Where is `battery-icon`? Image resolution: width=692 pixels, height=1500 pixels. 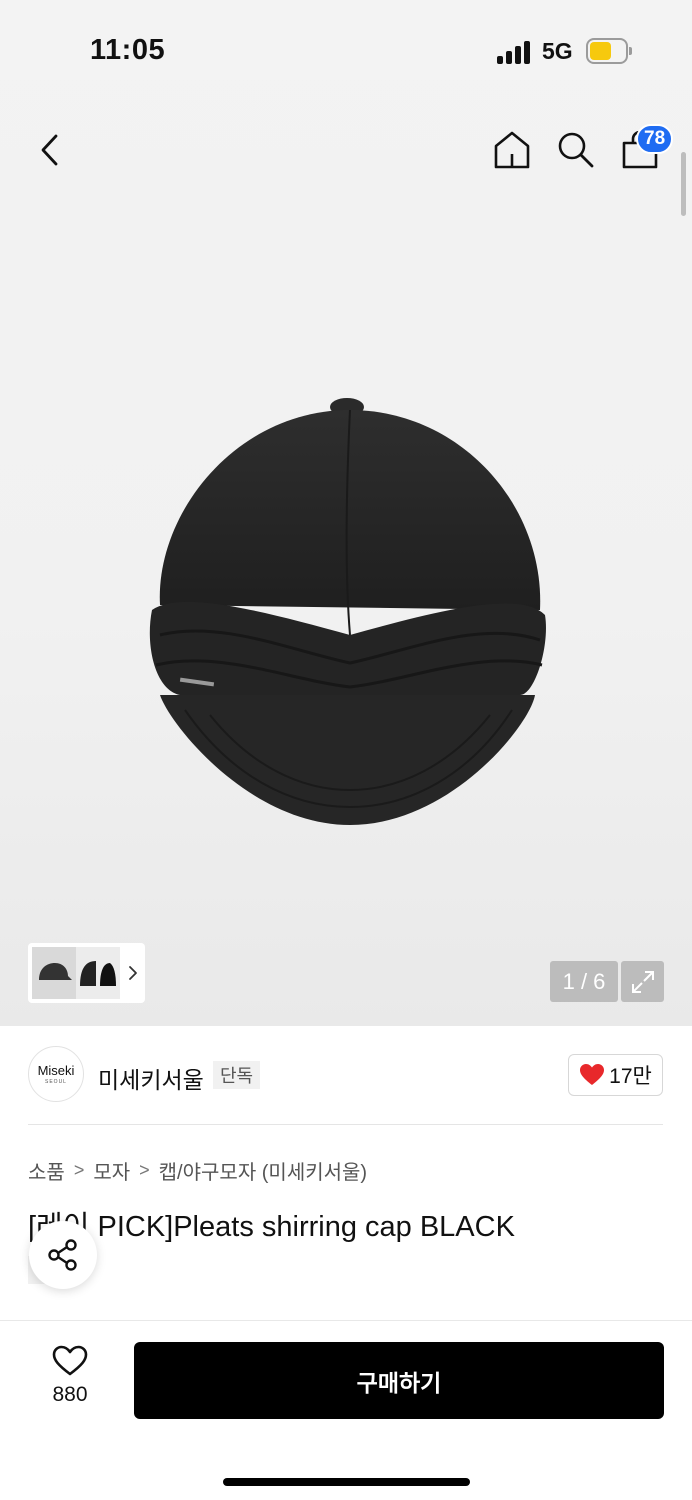 battery-icon is located at coordinates (609, 51).